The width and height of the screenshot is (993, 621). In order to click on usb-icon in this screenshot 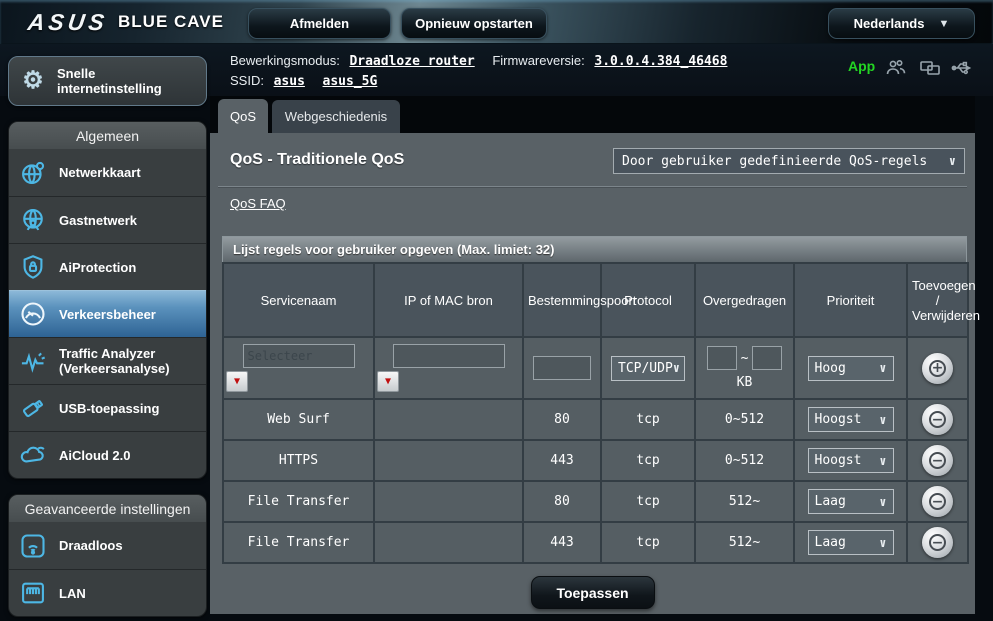, I will do `click(962, 68)`.